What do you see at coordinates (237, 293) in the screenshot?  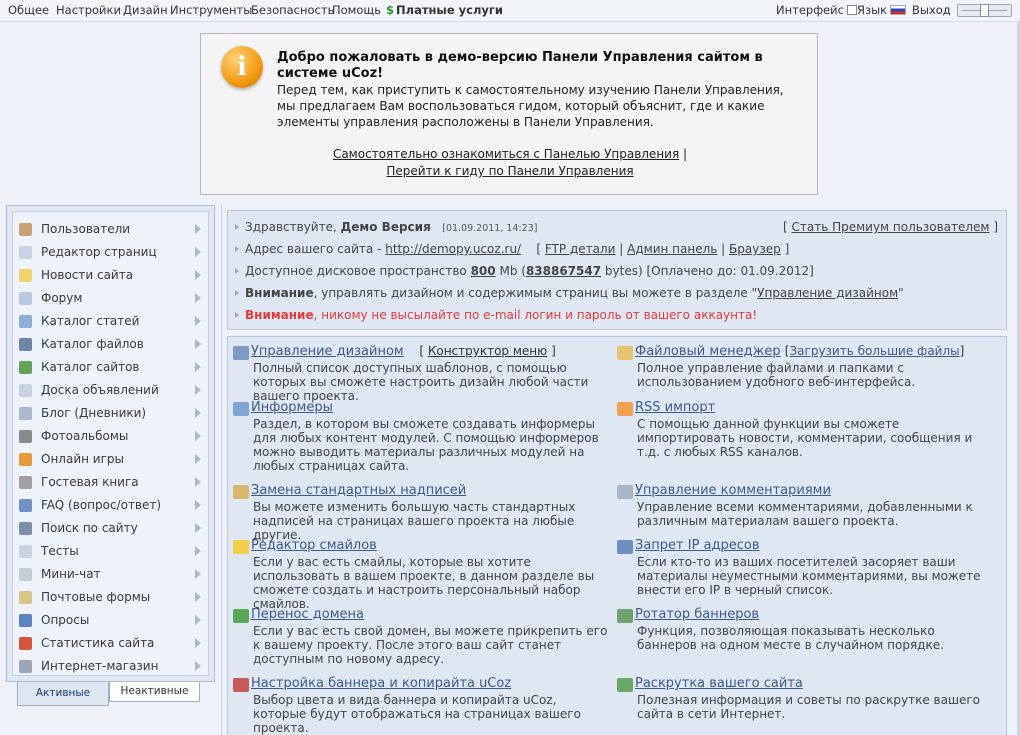 I see `bullet-icon` at bounding box center [237, 293].